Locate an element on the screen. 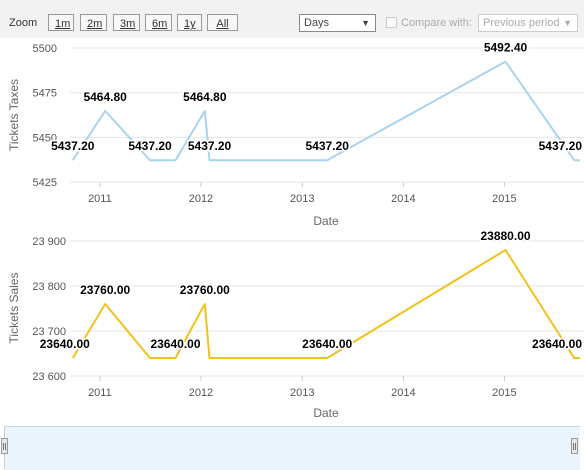  sales-x-tick-label: 2011 is located at coordinates (100, 393).